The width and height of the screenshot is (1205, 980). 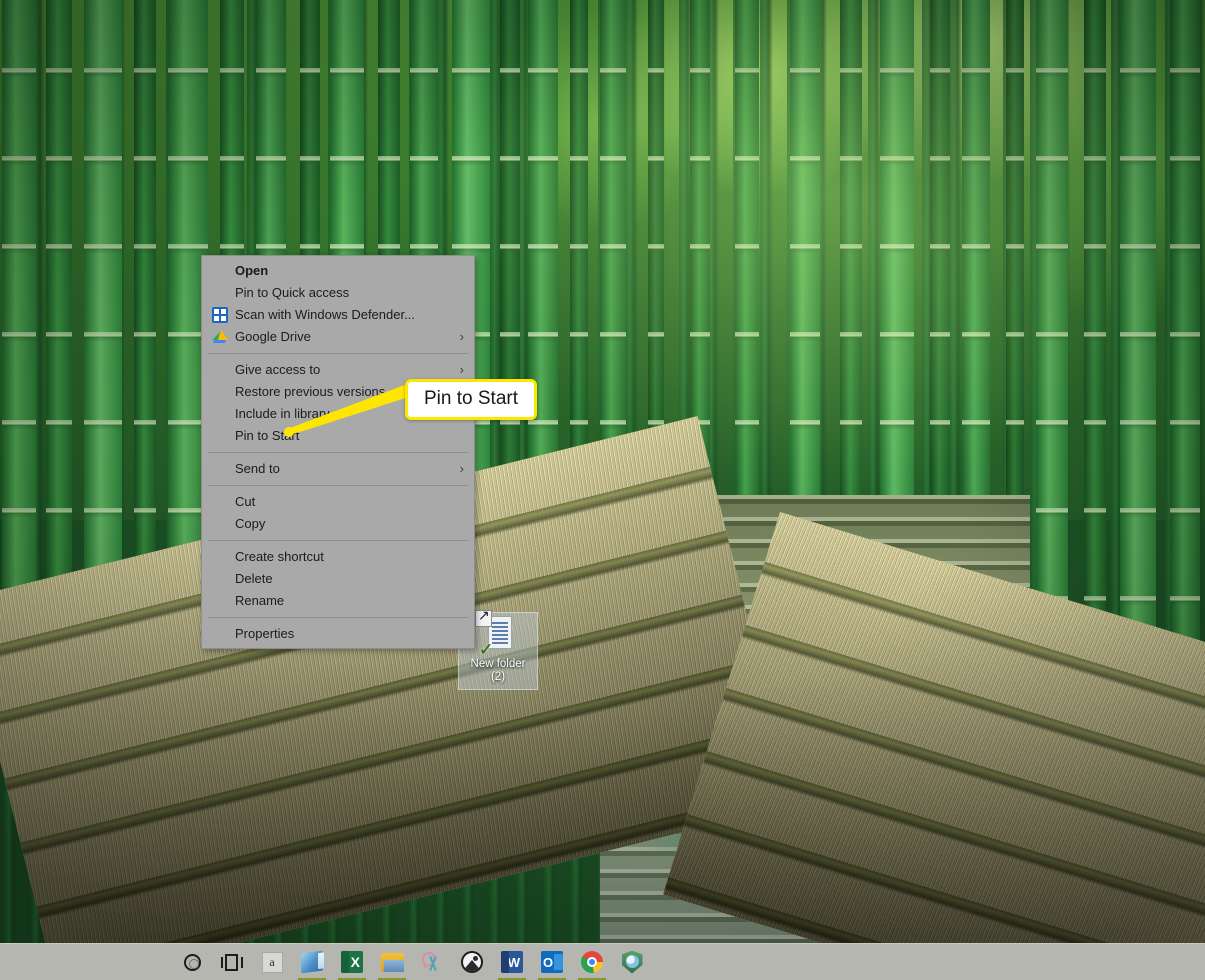 I want to click on search-icon, so click(x=192, y=962).